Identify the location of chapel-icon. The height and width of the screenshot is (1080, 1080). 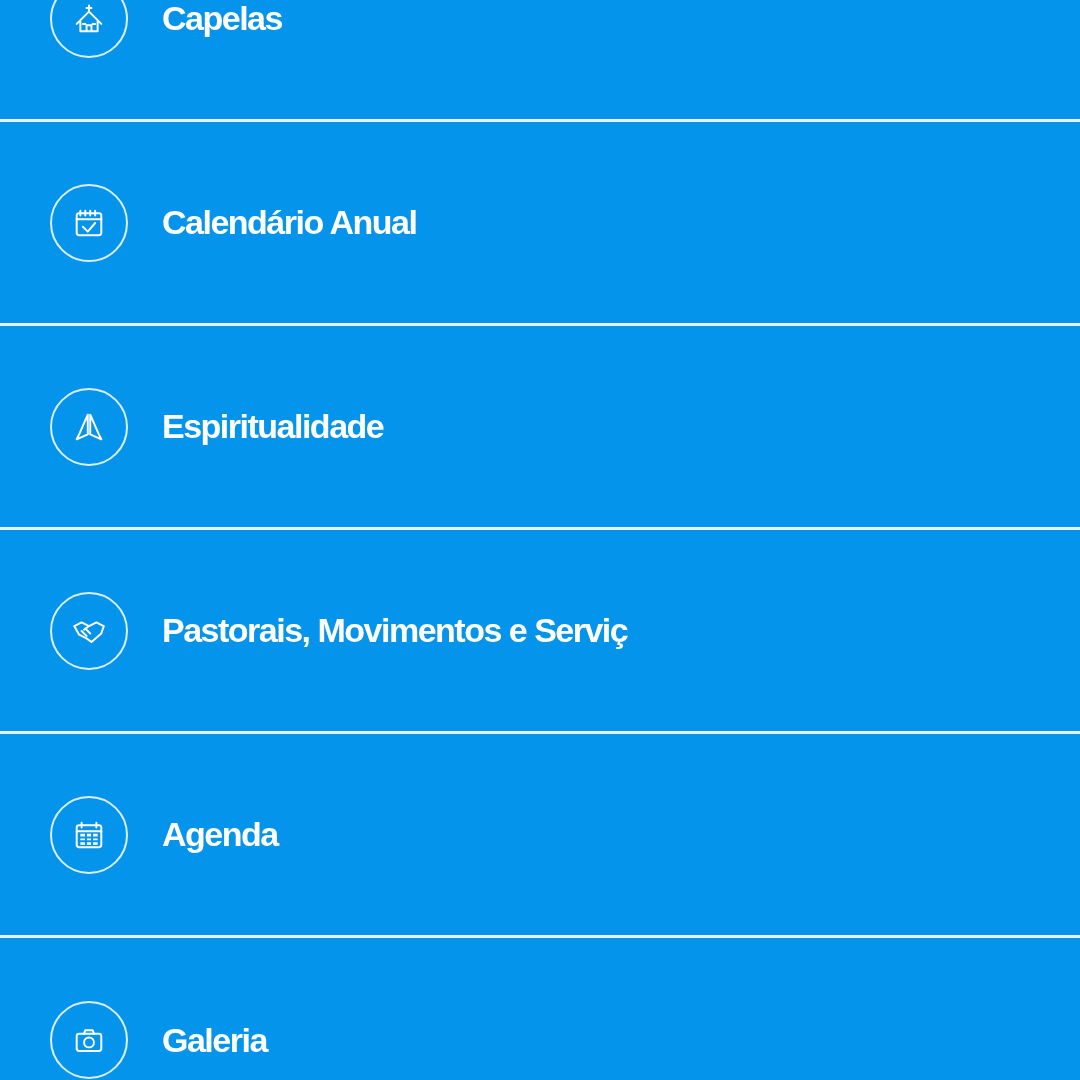
(89, 18).